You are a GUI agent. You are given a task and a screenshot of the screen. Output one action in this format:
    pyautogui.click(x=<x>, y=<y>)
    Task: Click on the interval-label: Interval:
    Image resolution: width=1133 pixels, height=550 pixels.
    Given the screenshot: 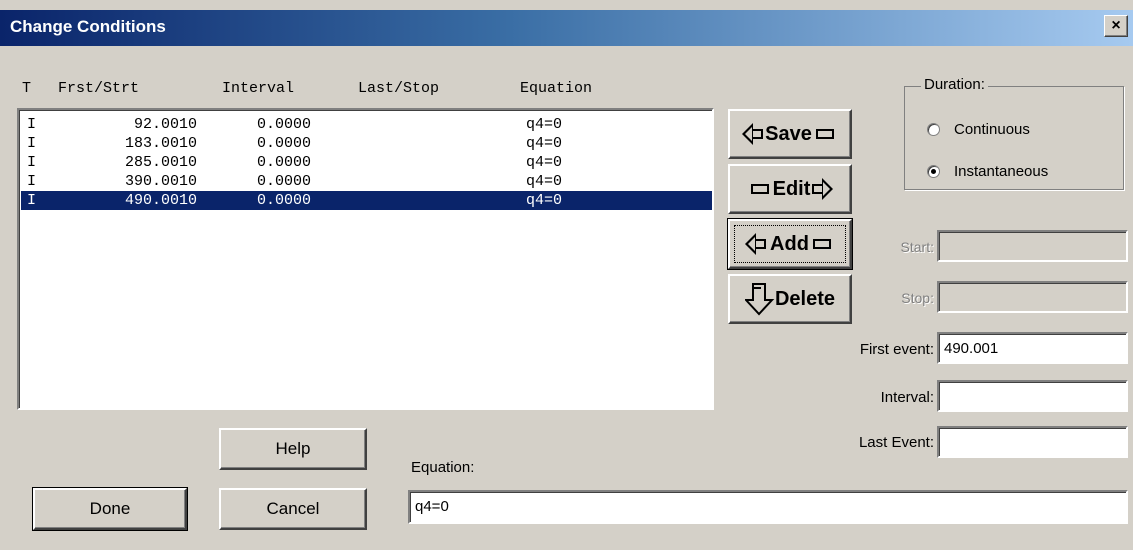 What is the action you would take?
    pyautogui.click(x=907, y=397)
    